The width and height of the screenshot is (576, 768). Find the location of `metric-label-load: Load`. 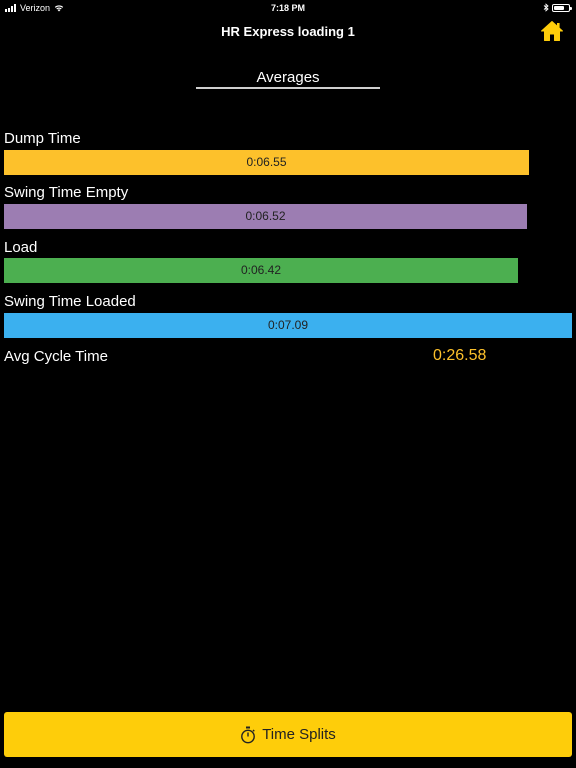

metric-label-load: Load is located at coordinates (21, 247).